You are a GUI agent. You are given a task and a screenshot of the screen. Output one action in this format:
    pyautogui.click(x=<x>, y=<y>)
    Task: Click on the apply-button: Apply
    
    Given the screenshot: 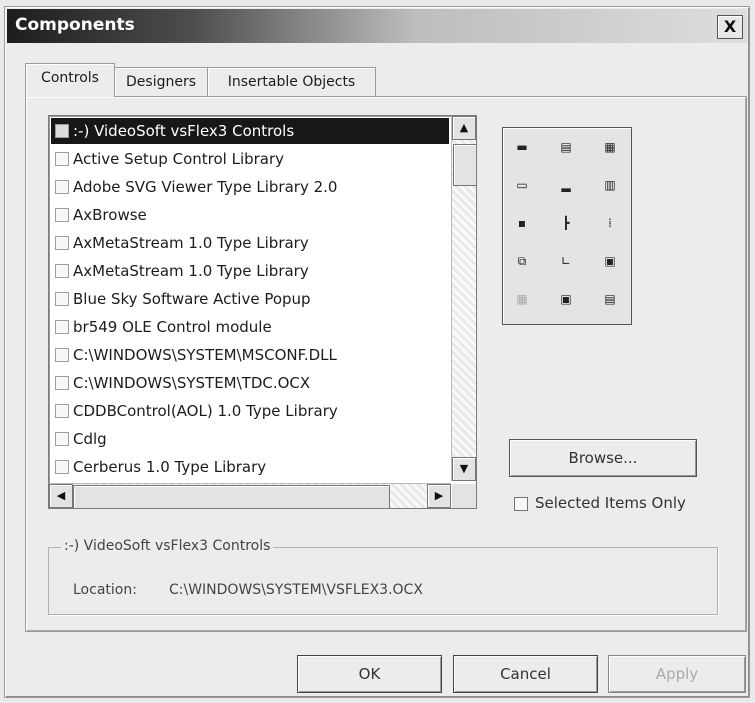 What is the action you would take?
    pyautogui.click(x=677, y=674)
    